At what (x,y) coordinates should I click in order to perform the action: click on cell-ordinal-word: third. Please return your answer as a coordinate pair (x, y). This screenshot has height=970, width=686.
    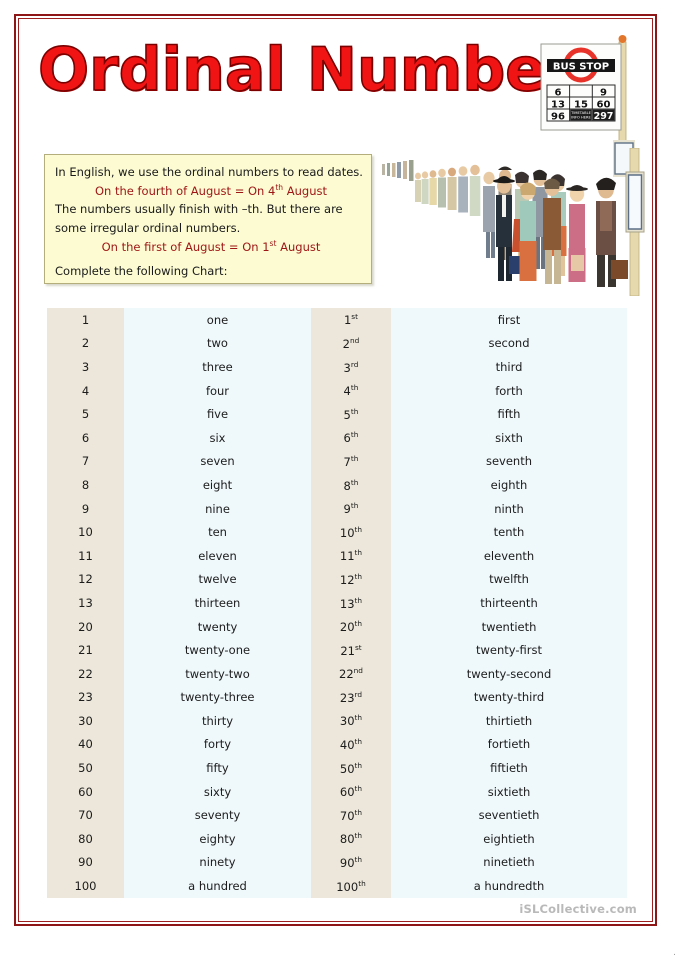
    Looking at the image, I should click on (509, 367).